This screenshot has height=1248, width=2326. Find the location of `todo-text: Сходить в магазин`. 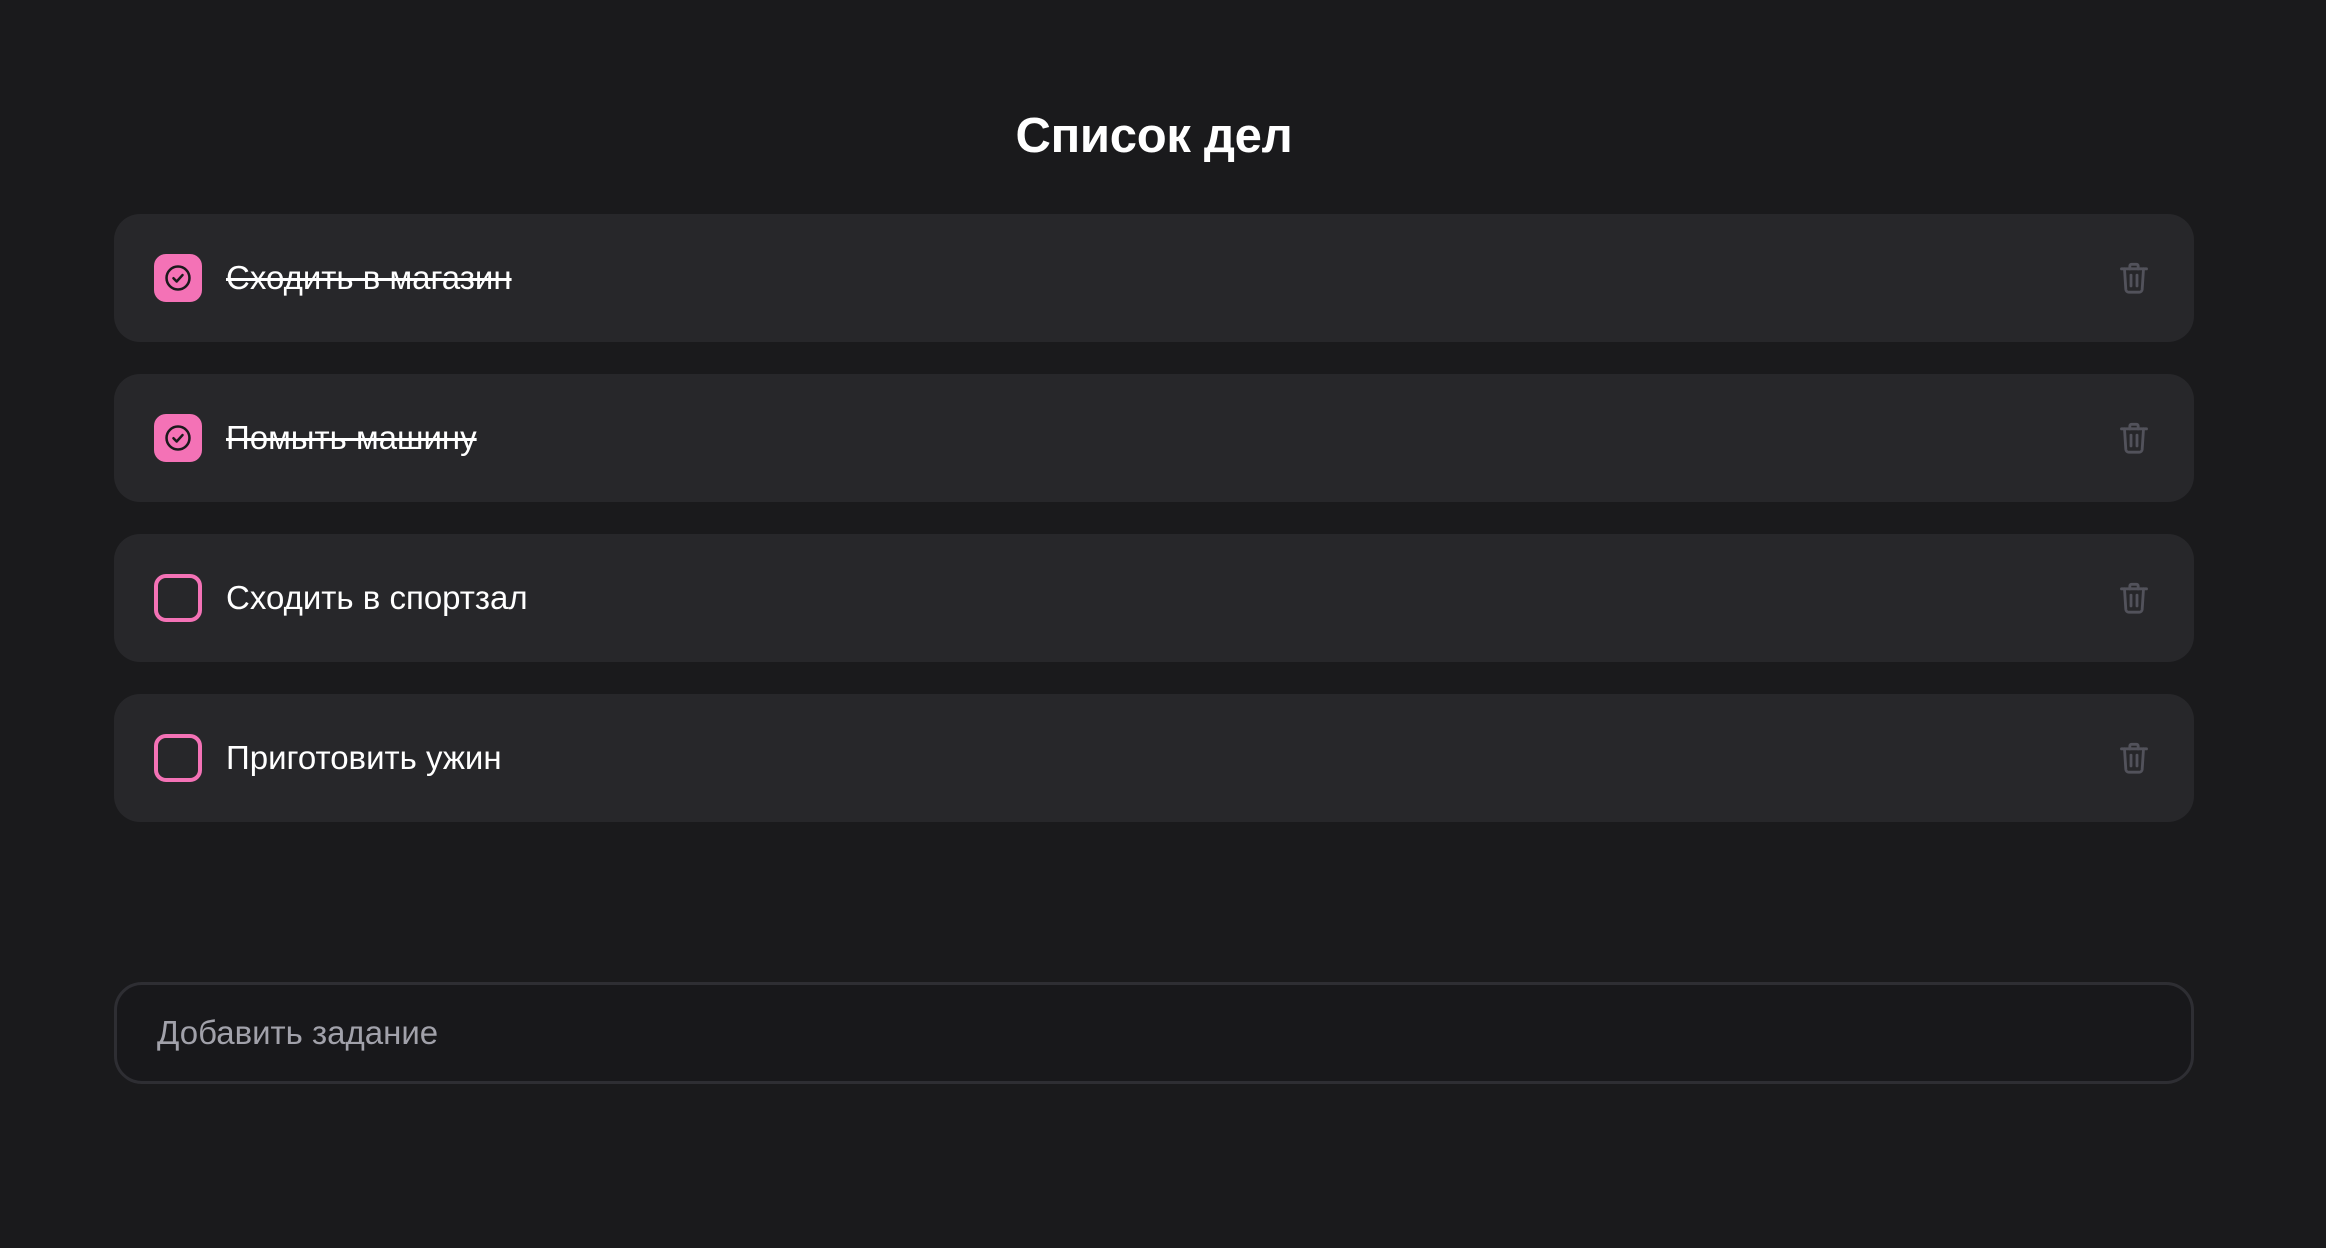

todo-text: Сходить в магазин is located at coordinates (369, 277).